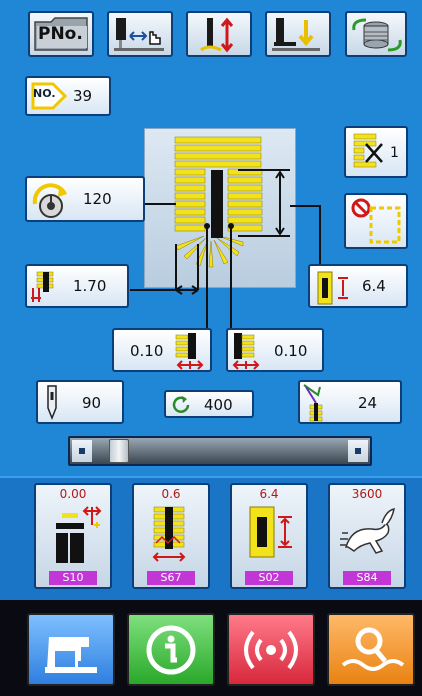  Describe the element at coordinates (220, 451) in the screenshot. I see `slider` at that location.